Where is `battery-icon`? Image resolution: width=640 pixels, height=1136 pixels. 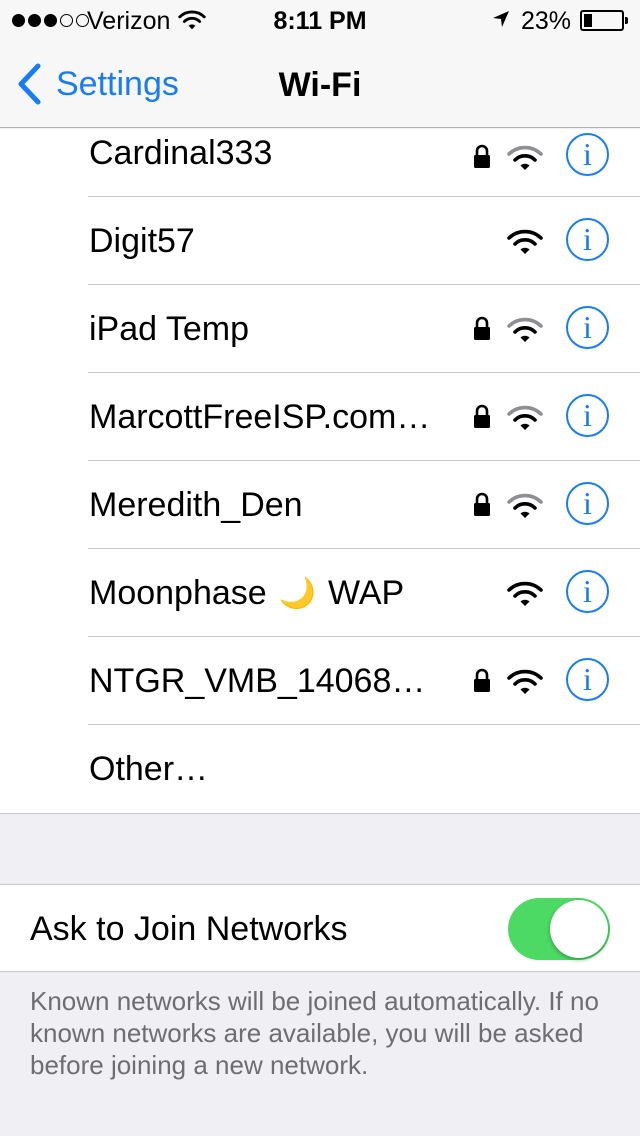 battery-icon is located at coordinates (604, 20).